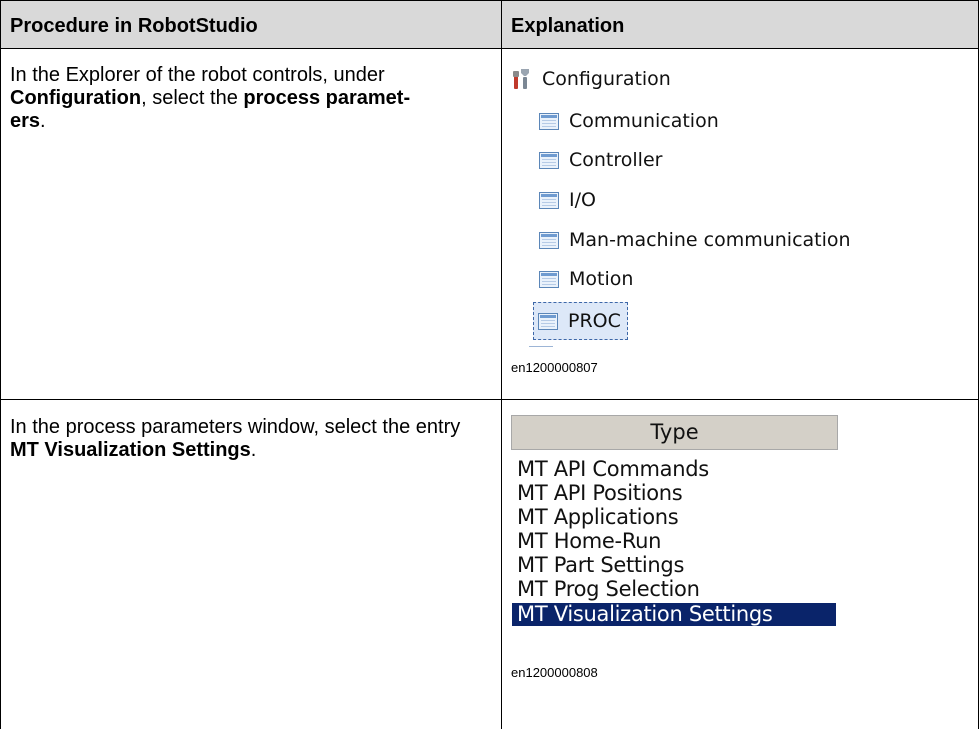 This screenshot has width=979, height=729. I want to click on tree-connector, so click(541, 346).